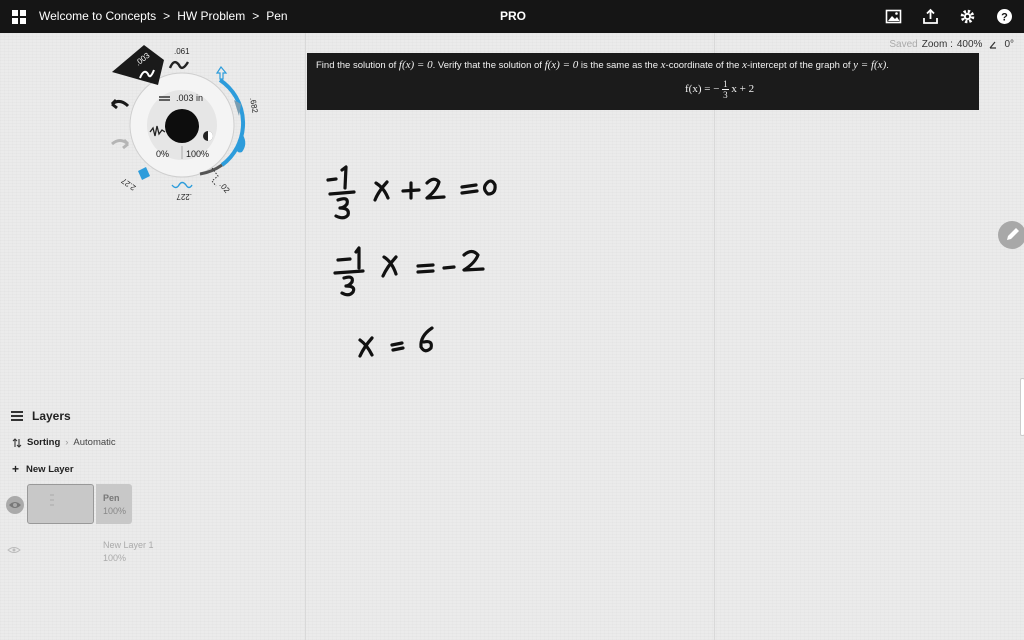 The image size is (1024, 640). I want to click on pro-button: PRO, so click(513, 16).